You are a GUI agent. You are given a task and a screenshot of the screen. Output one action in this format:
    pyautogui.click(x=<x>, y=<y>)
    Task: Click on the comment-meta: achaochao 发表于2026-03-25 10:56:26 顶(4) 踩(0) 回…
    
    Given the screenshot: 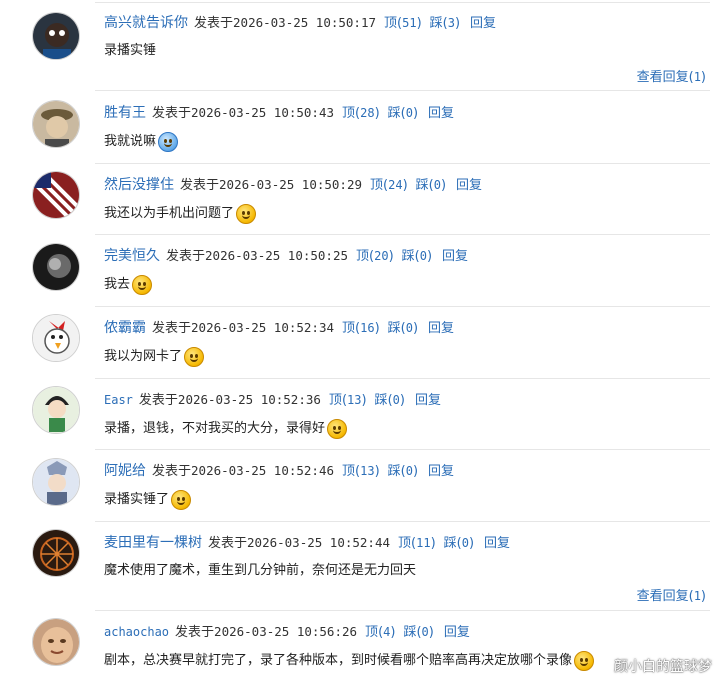 What is the action you would take?
    pyautogui.click(x=287, y=632)
    